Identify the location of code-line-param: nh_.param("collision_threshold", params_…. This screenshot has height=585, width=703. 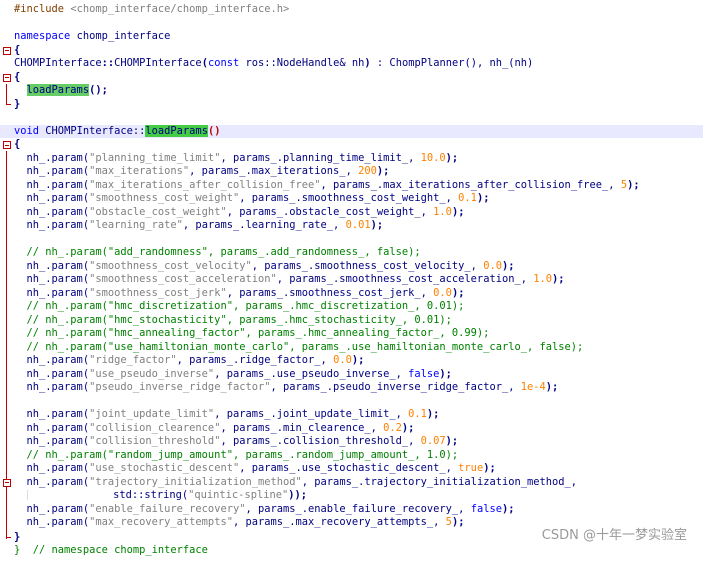
(351, 442).